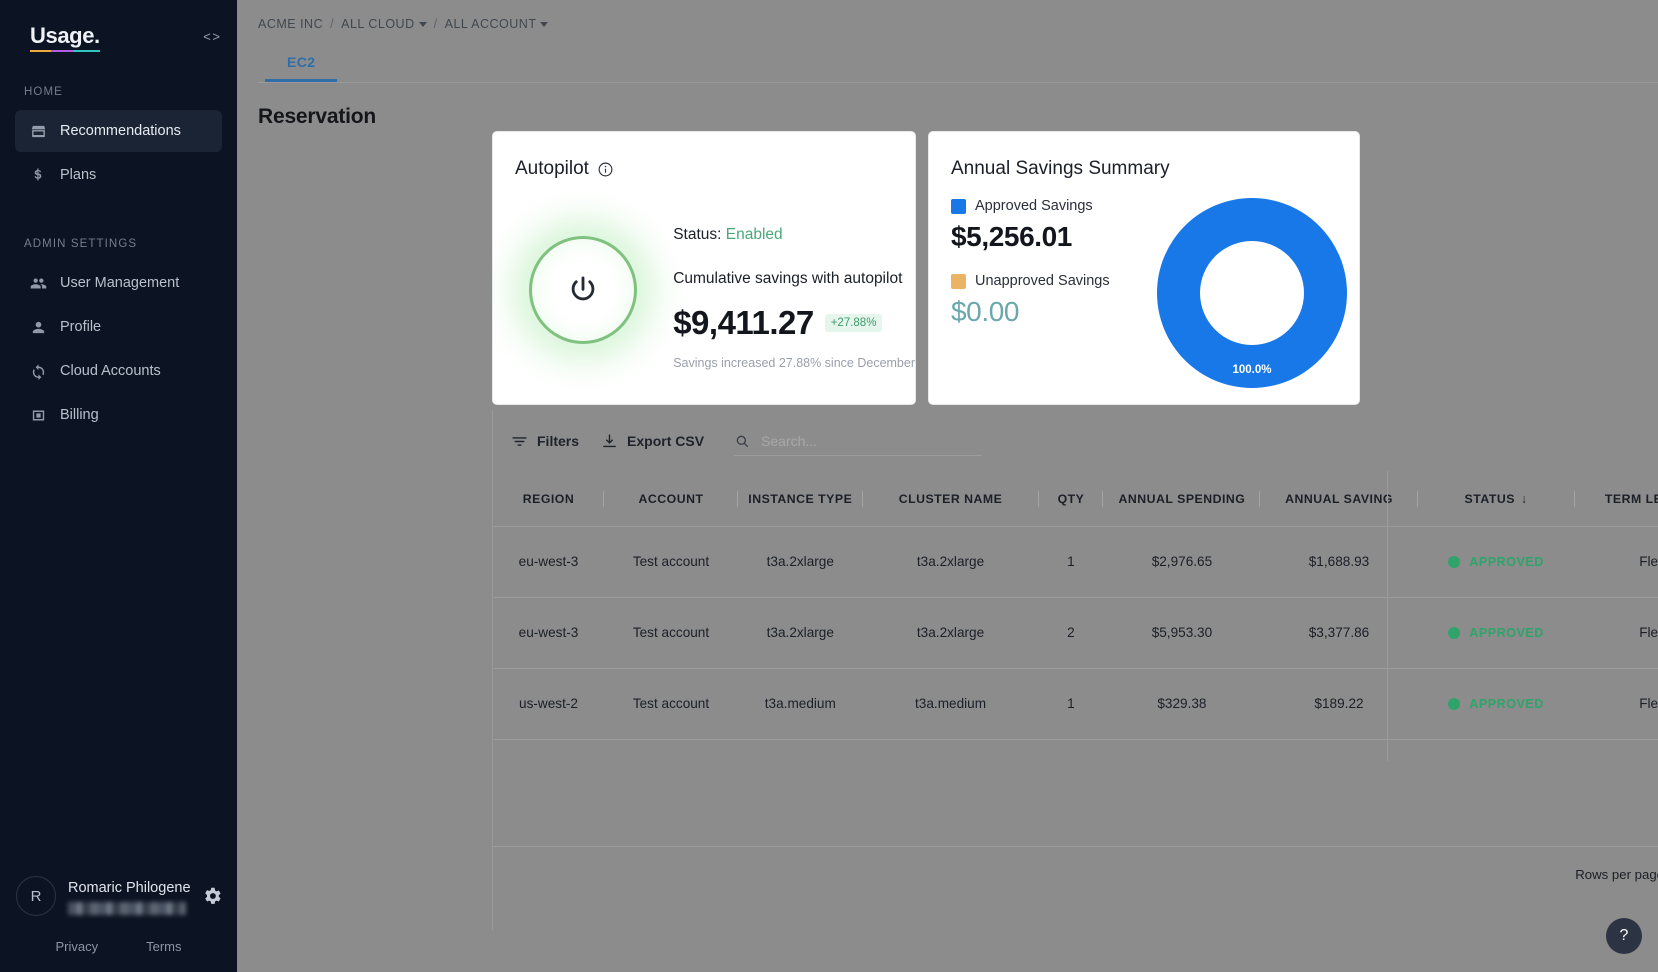 Image resolution: width=1658 pixels, height=972 pixels. I want to click on status-badge: APPROVED, so click(1506, 632).